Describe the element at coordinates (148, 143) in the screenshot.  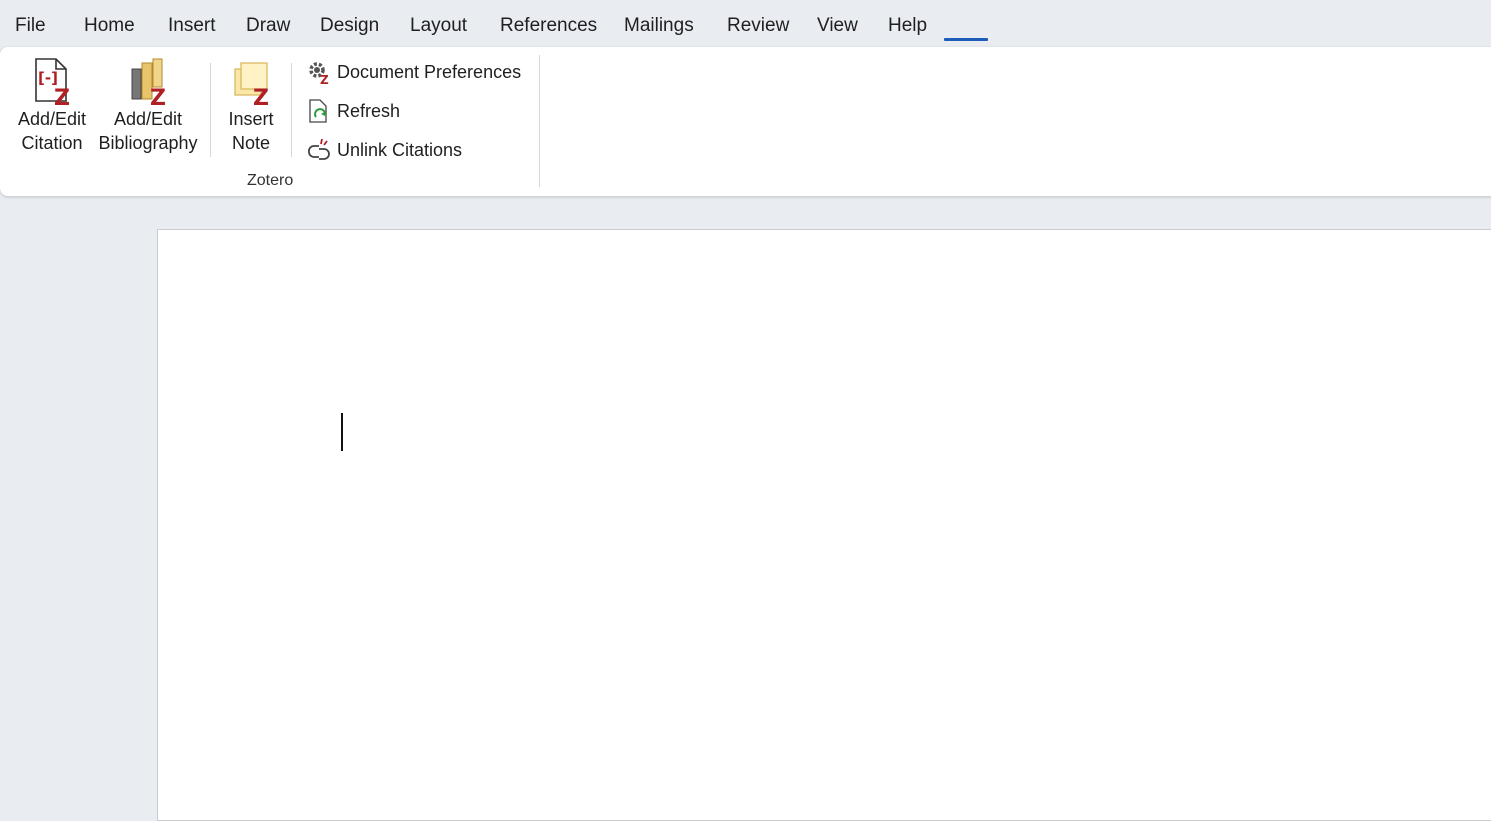
I see `add-edit-bibliography-label-2: Bibliography` at that location.